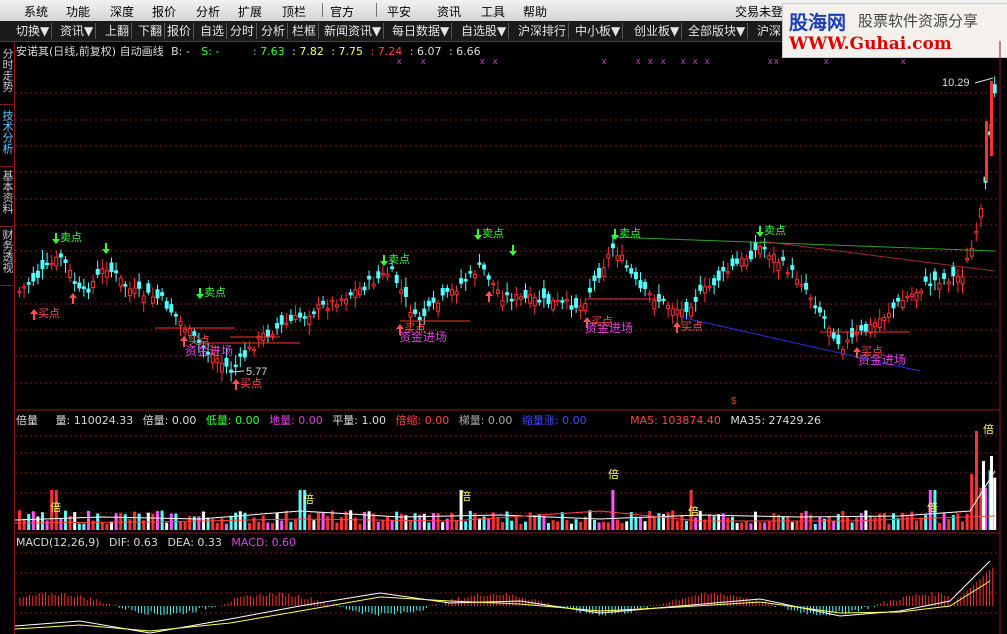 The height and width of the screenshot is (634, 1007). I want to click on toolbar-button-4: 报价, so click(180, 31).